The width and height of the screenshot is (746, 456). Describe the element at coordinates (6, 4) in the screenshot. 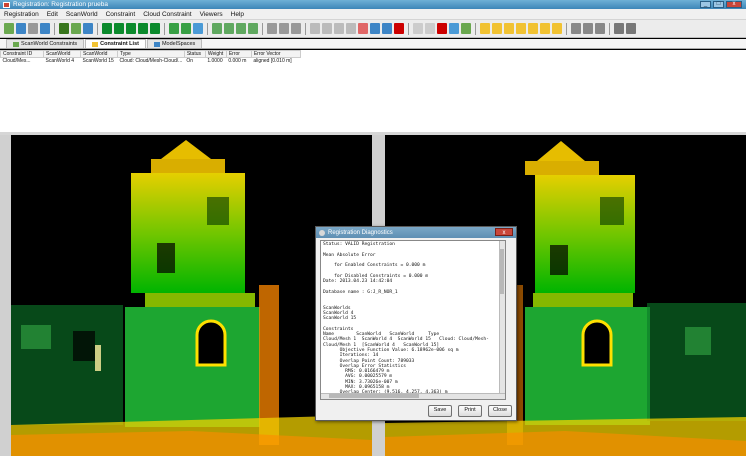

I see `app-icon` at that location.